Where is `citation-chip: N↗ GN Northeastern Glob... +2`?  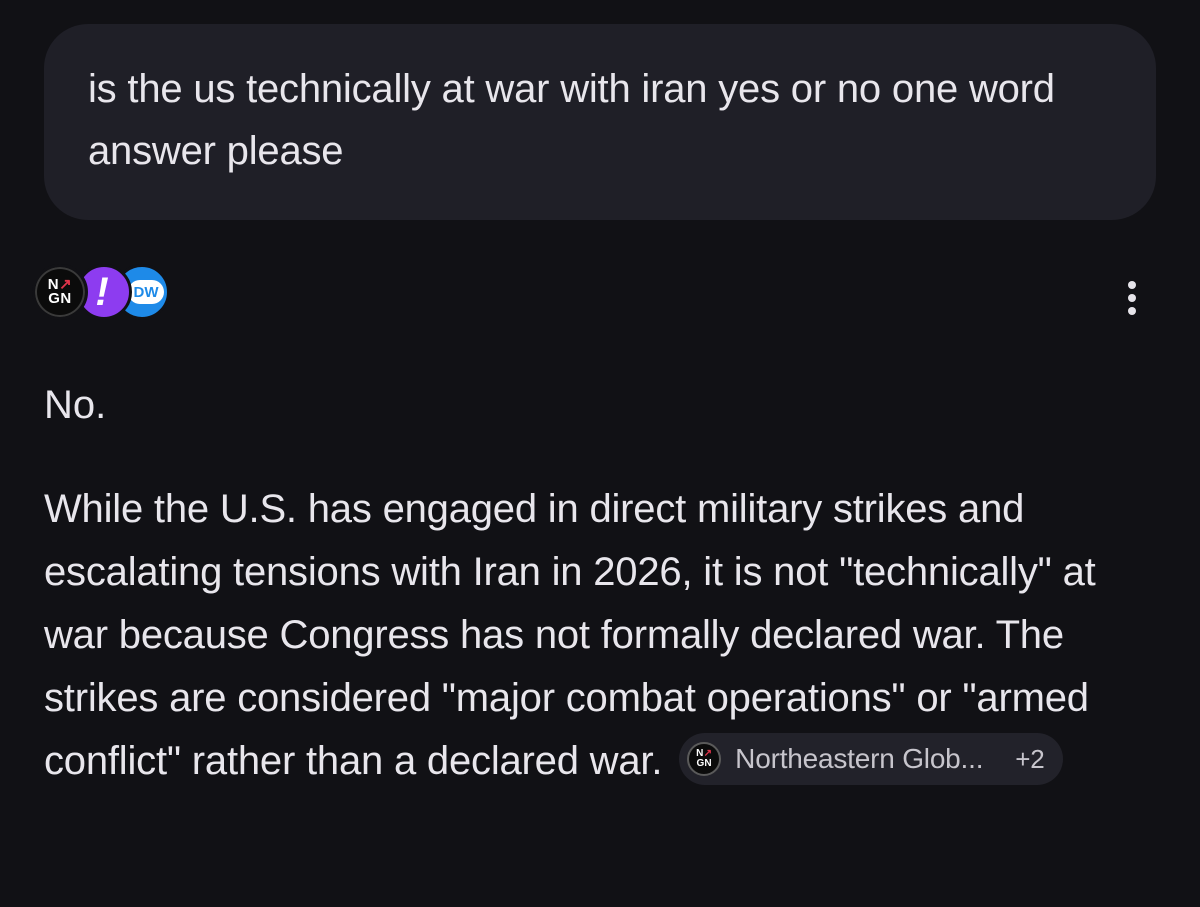
citation-chip: N↗ GN Northeastern Glob... +2 is located at coordinates (871, 759).